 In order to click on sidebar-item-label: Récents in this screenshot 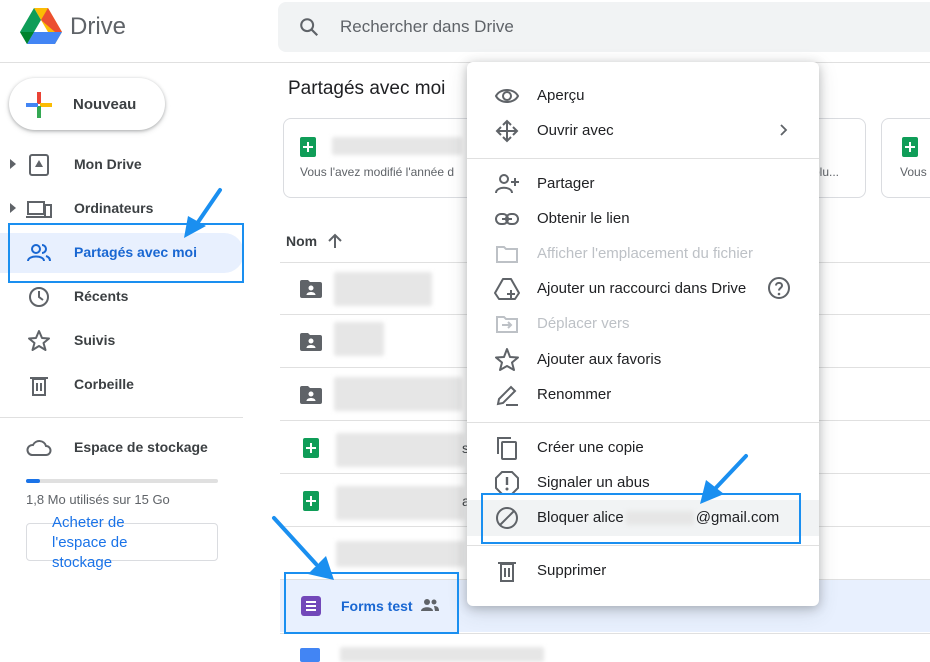, I will do `click(101, 296)`.